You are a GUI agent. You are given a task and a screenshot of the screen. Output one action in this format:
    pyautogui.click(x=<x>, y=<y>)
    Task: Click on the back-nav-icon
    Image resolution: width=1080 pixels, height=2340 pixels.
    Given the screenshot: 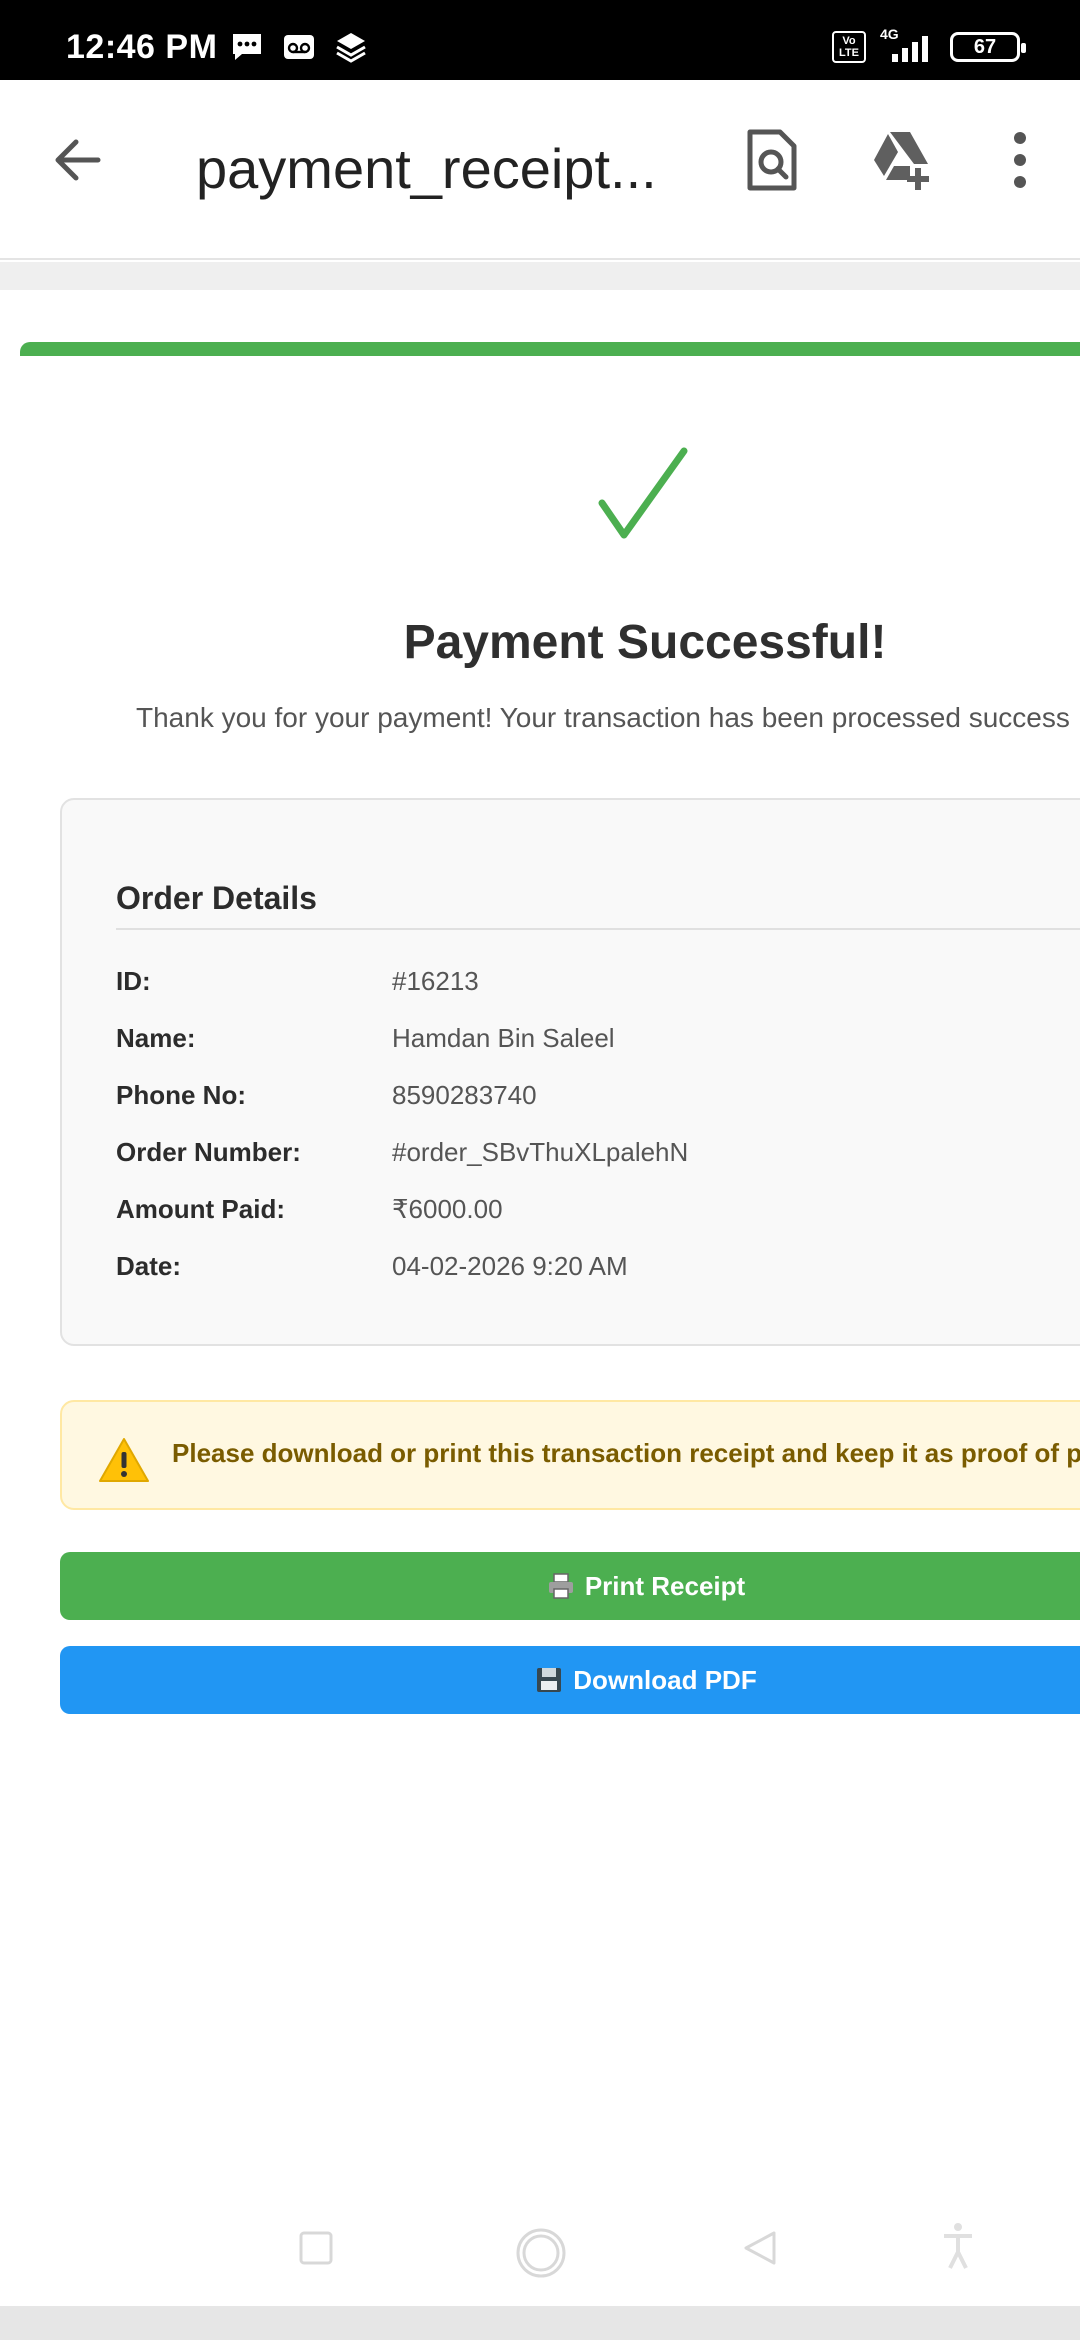 What is the action you would take?
    pyautogui.click(x=760, y=2248)
    